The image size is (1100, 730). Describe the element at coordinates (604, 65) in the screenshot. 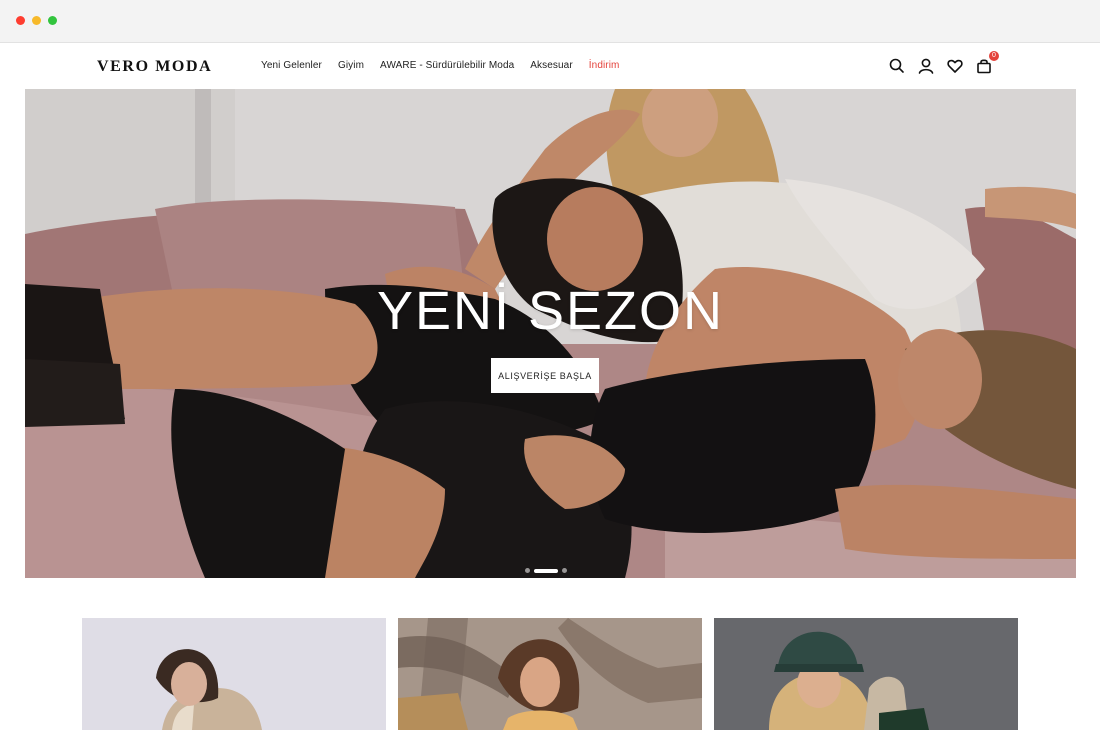

I see `nav-link-sale: İndirim` at that location.